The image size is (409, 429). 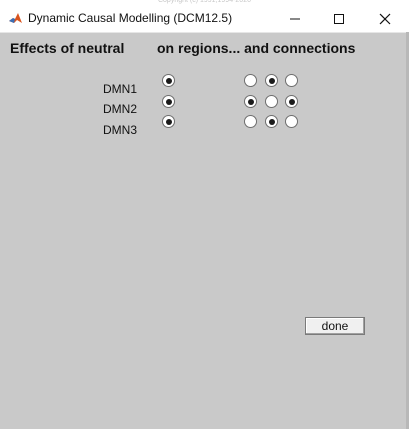 I want to click on minimize-icon, so click(x=295, y=19).